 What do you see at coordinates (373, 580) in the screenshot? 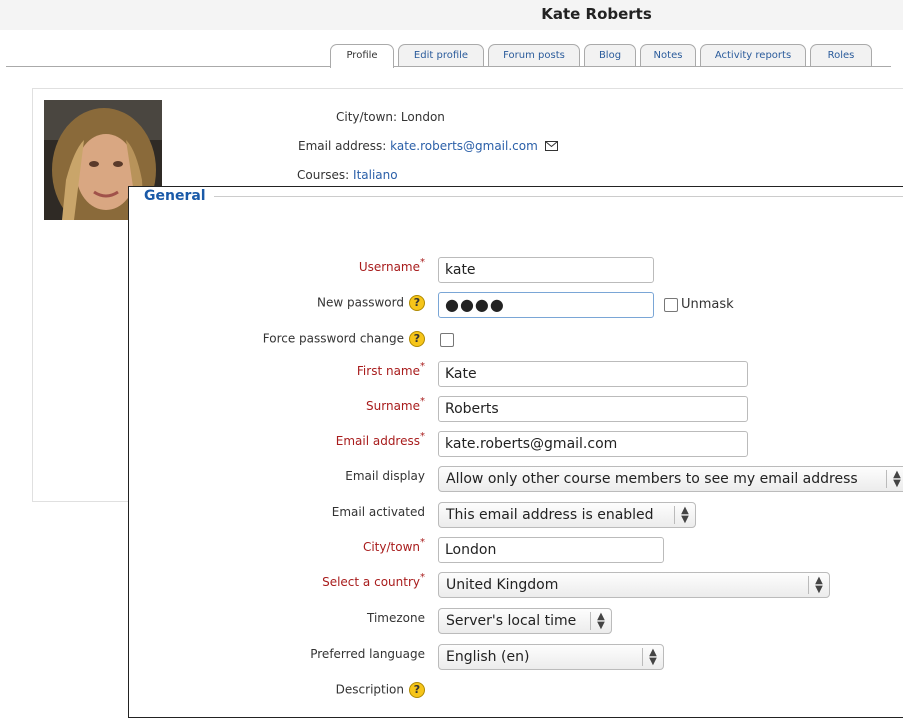
I see `select-country-label: Select a country*` at bounding box center [373, 580].